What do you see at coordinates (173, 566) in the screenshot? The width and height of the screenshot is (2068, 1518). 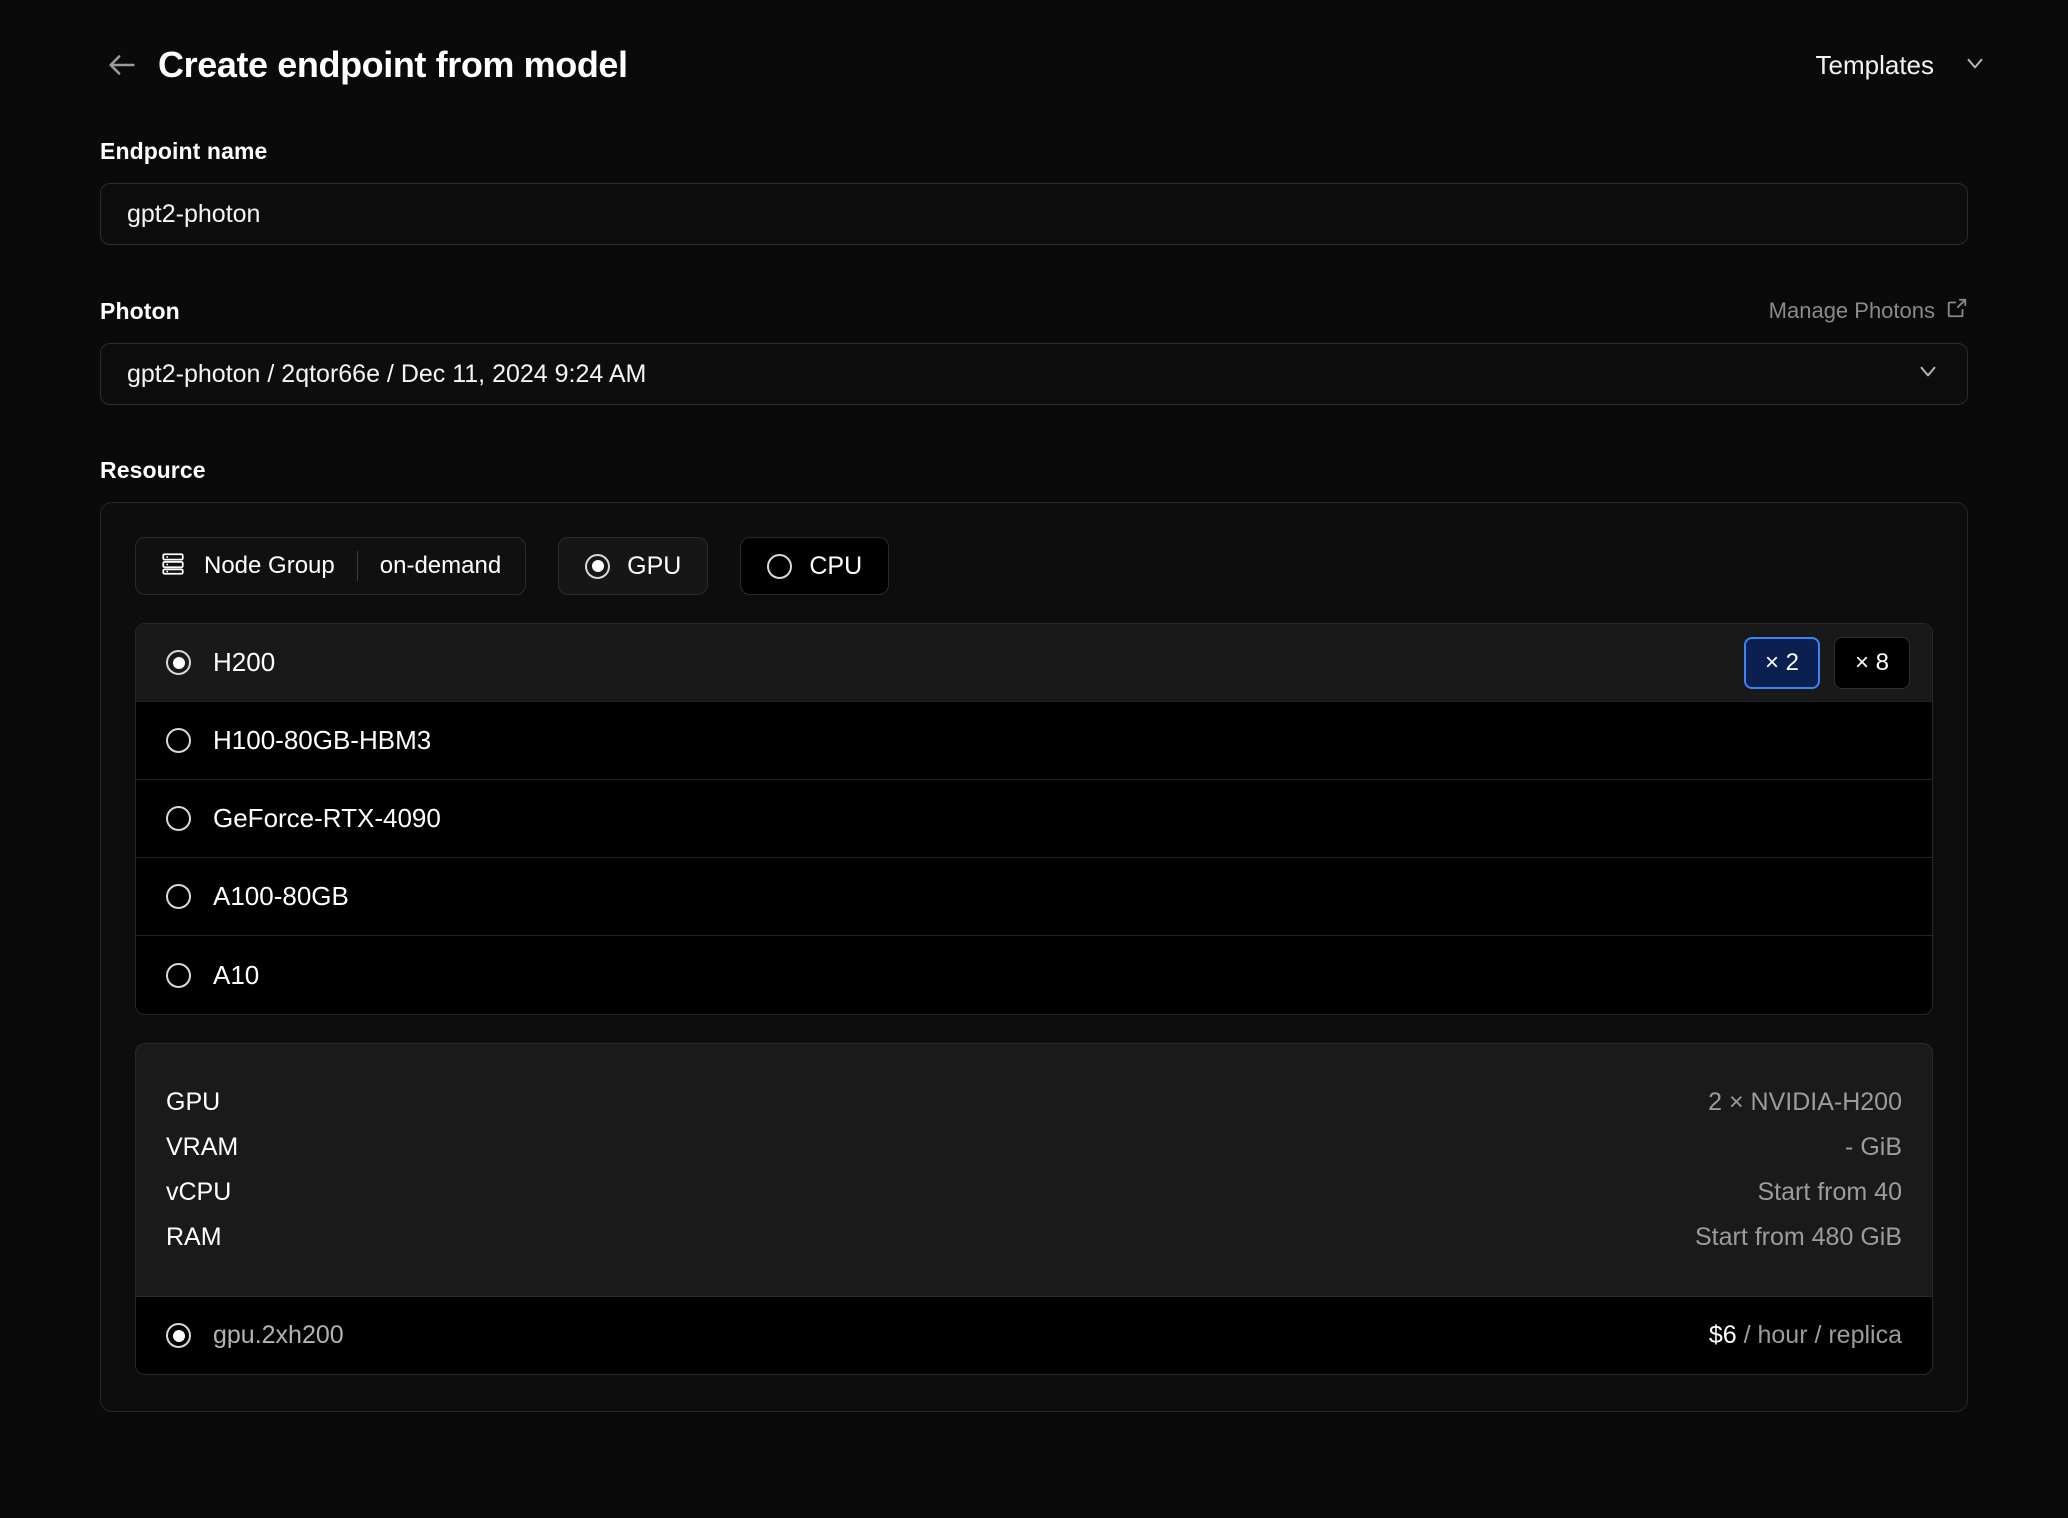 I see `server-stack-icon` at bounding box center [173, 566].